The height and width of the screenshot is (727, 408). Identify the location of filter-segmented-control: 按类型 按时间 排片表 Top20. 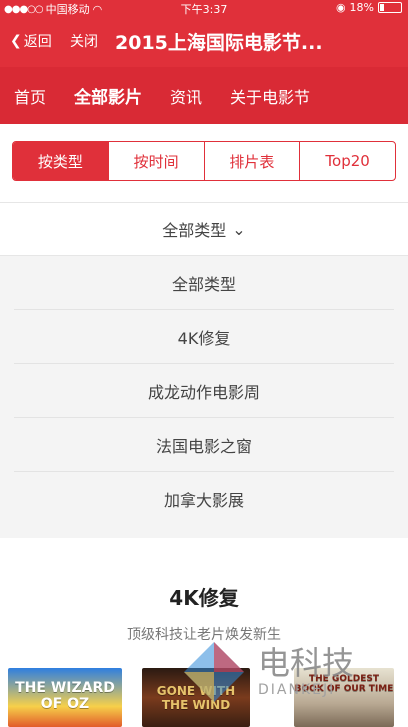
(204, 161).